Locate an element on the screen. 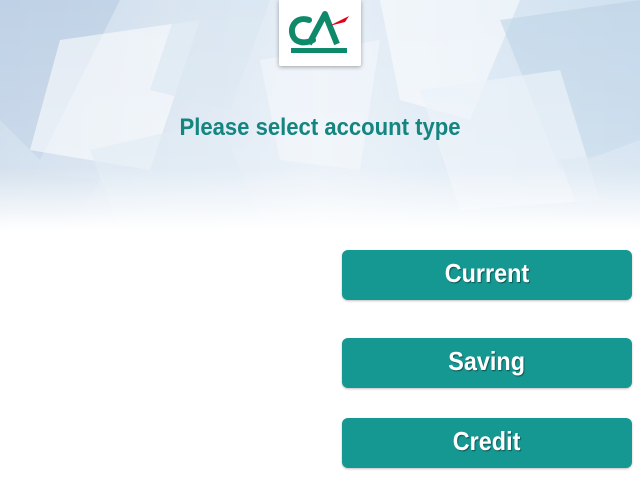  credit-account-label: Credit is located at coordinates (487, 441).